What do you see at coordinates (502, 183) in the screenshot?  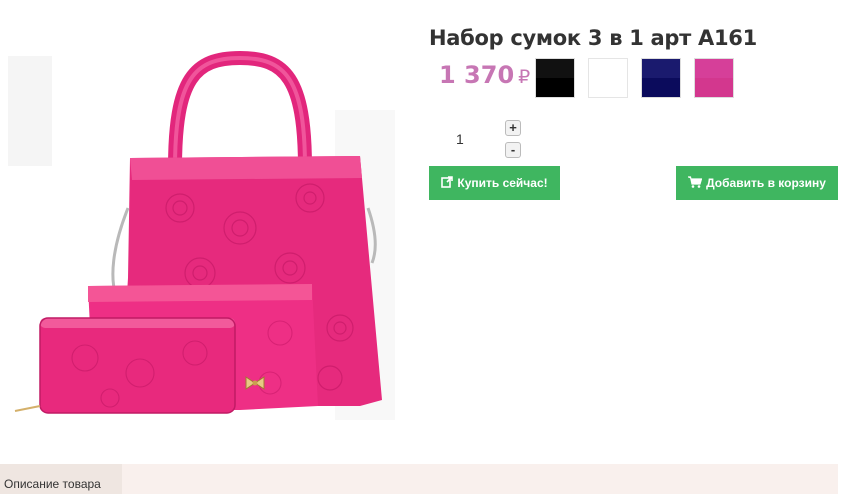 I see `buy-now-label: Купить сейчас!` at bounding box center [502, 183].